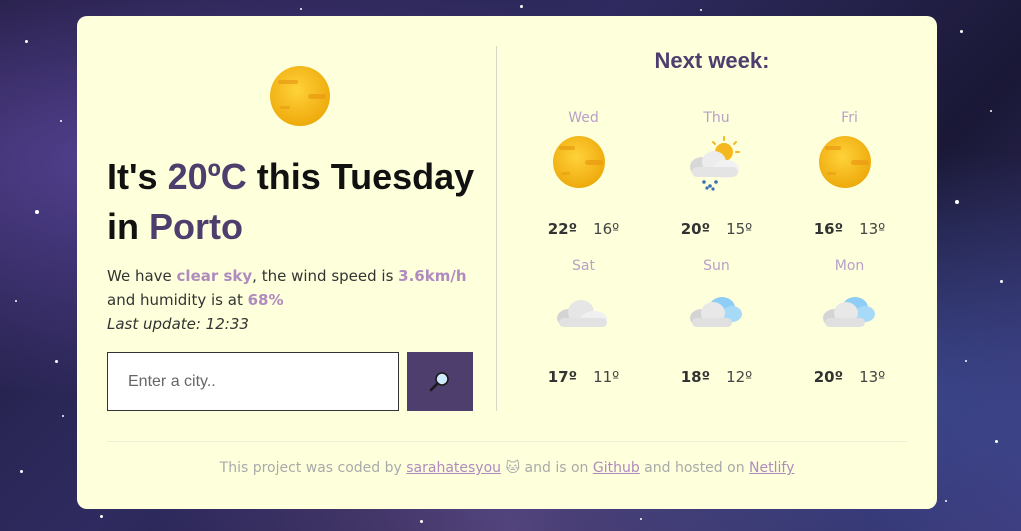 The width and height of the screenshot is (1021, 531). Describe the element at coordinates (453, 468) in the screenshot. I see `author-link: sarahatesyou` at that location.